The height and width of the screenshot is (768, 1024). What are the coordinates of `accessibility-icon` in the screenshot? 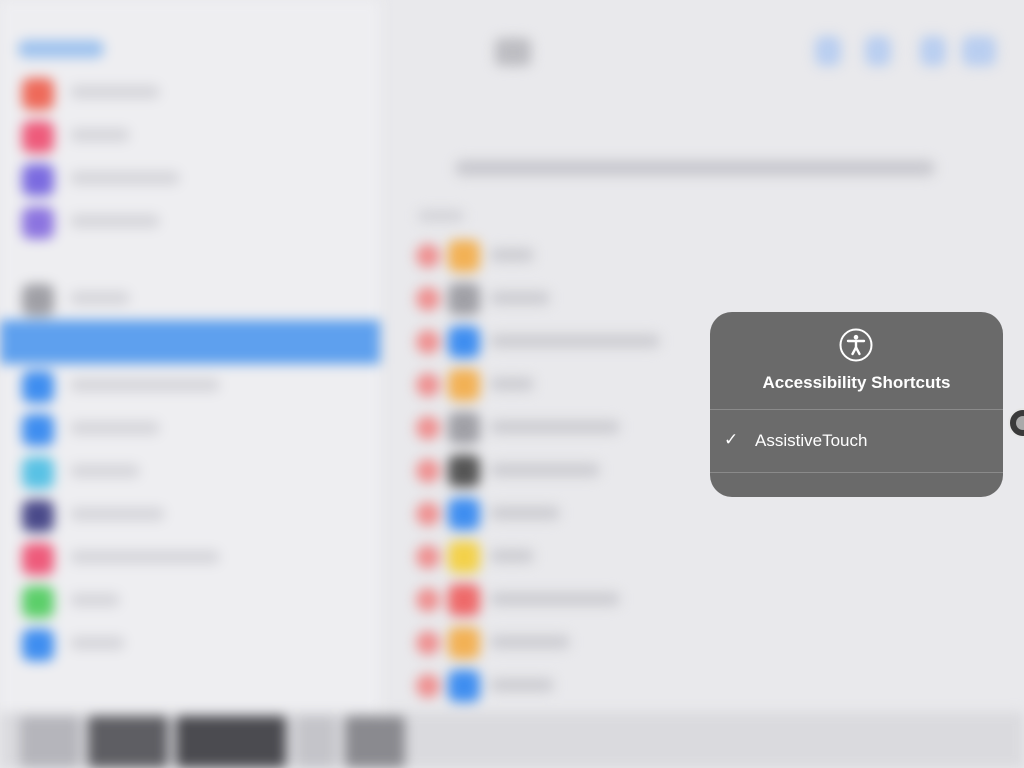 It's located at (856, 345).